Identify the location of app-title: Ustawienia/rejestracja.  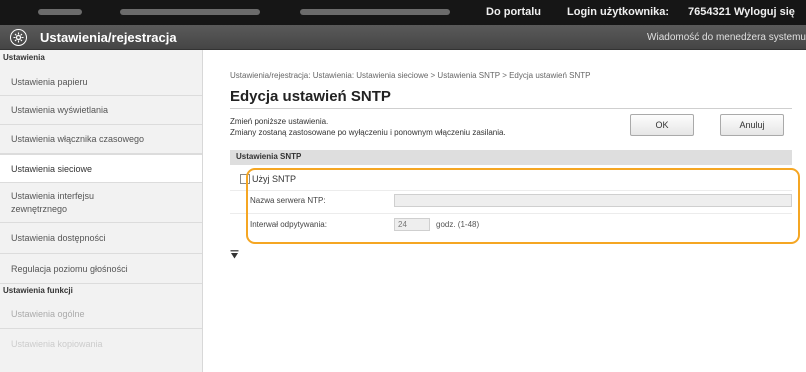
(108, 37).